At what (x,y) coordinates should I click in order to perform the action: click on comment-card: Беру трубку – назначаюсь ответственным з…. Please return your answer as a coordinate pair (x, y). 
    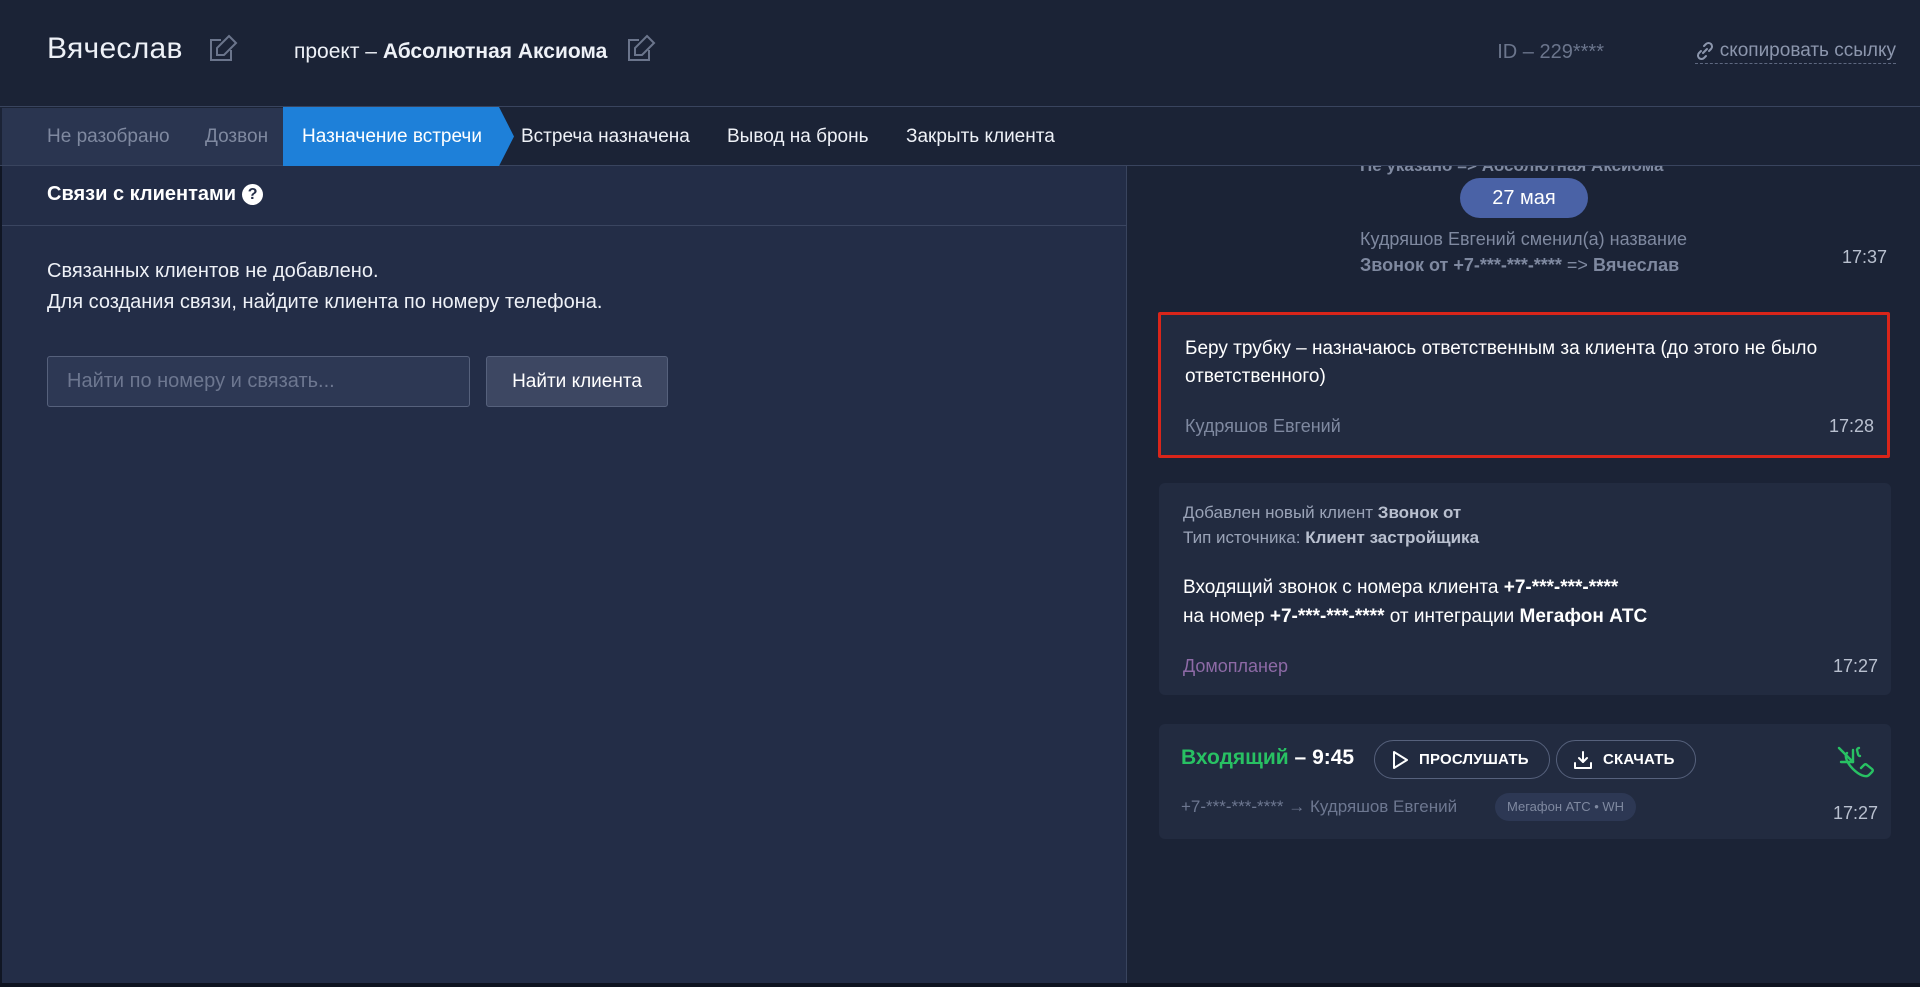
    Looking at the image, I should click on (1524, 385).